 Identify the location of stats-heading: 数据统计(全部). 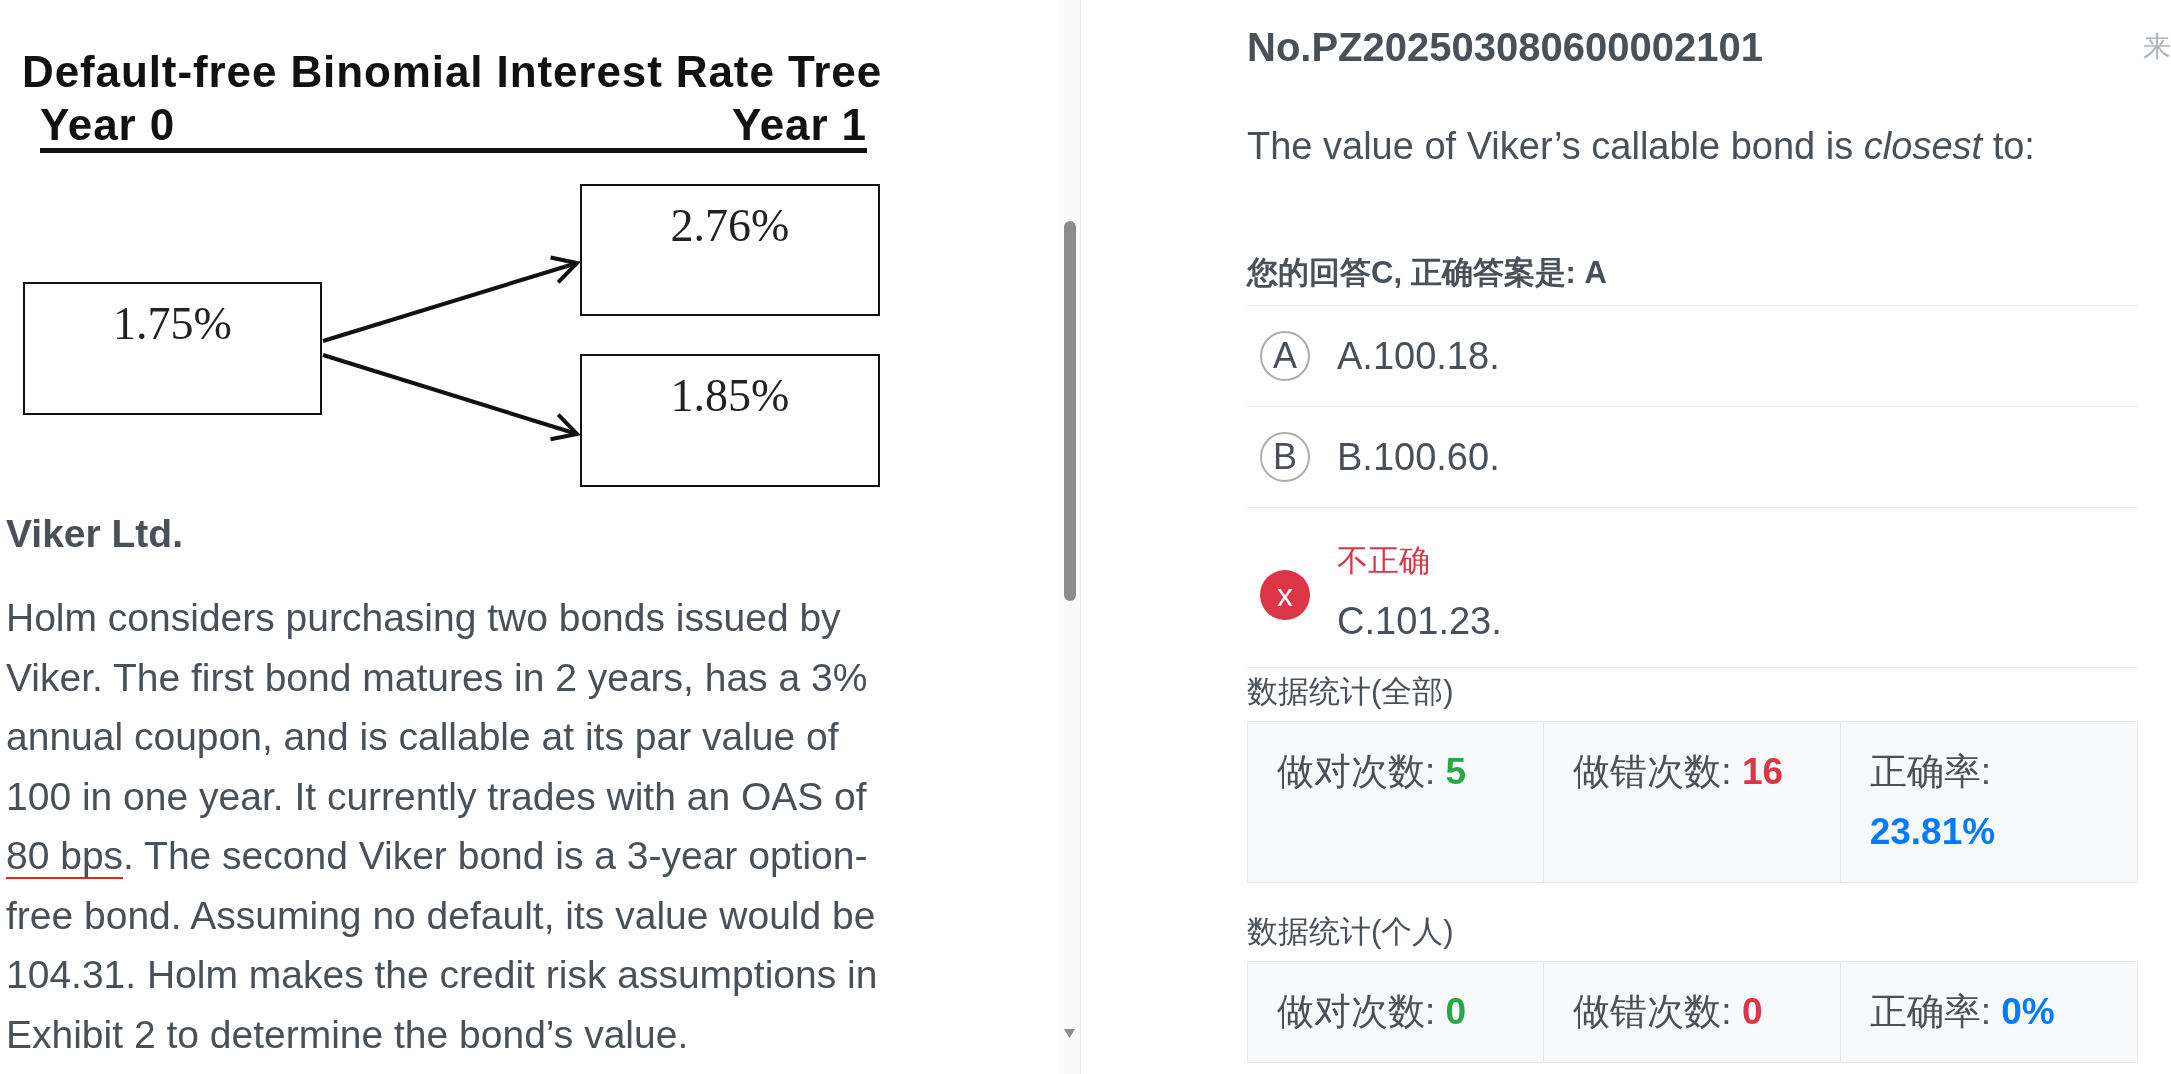
(1351, 692).